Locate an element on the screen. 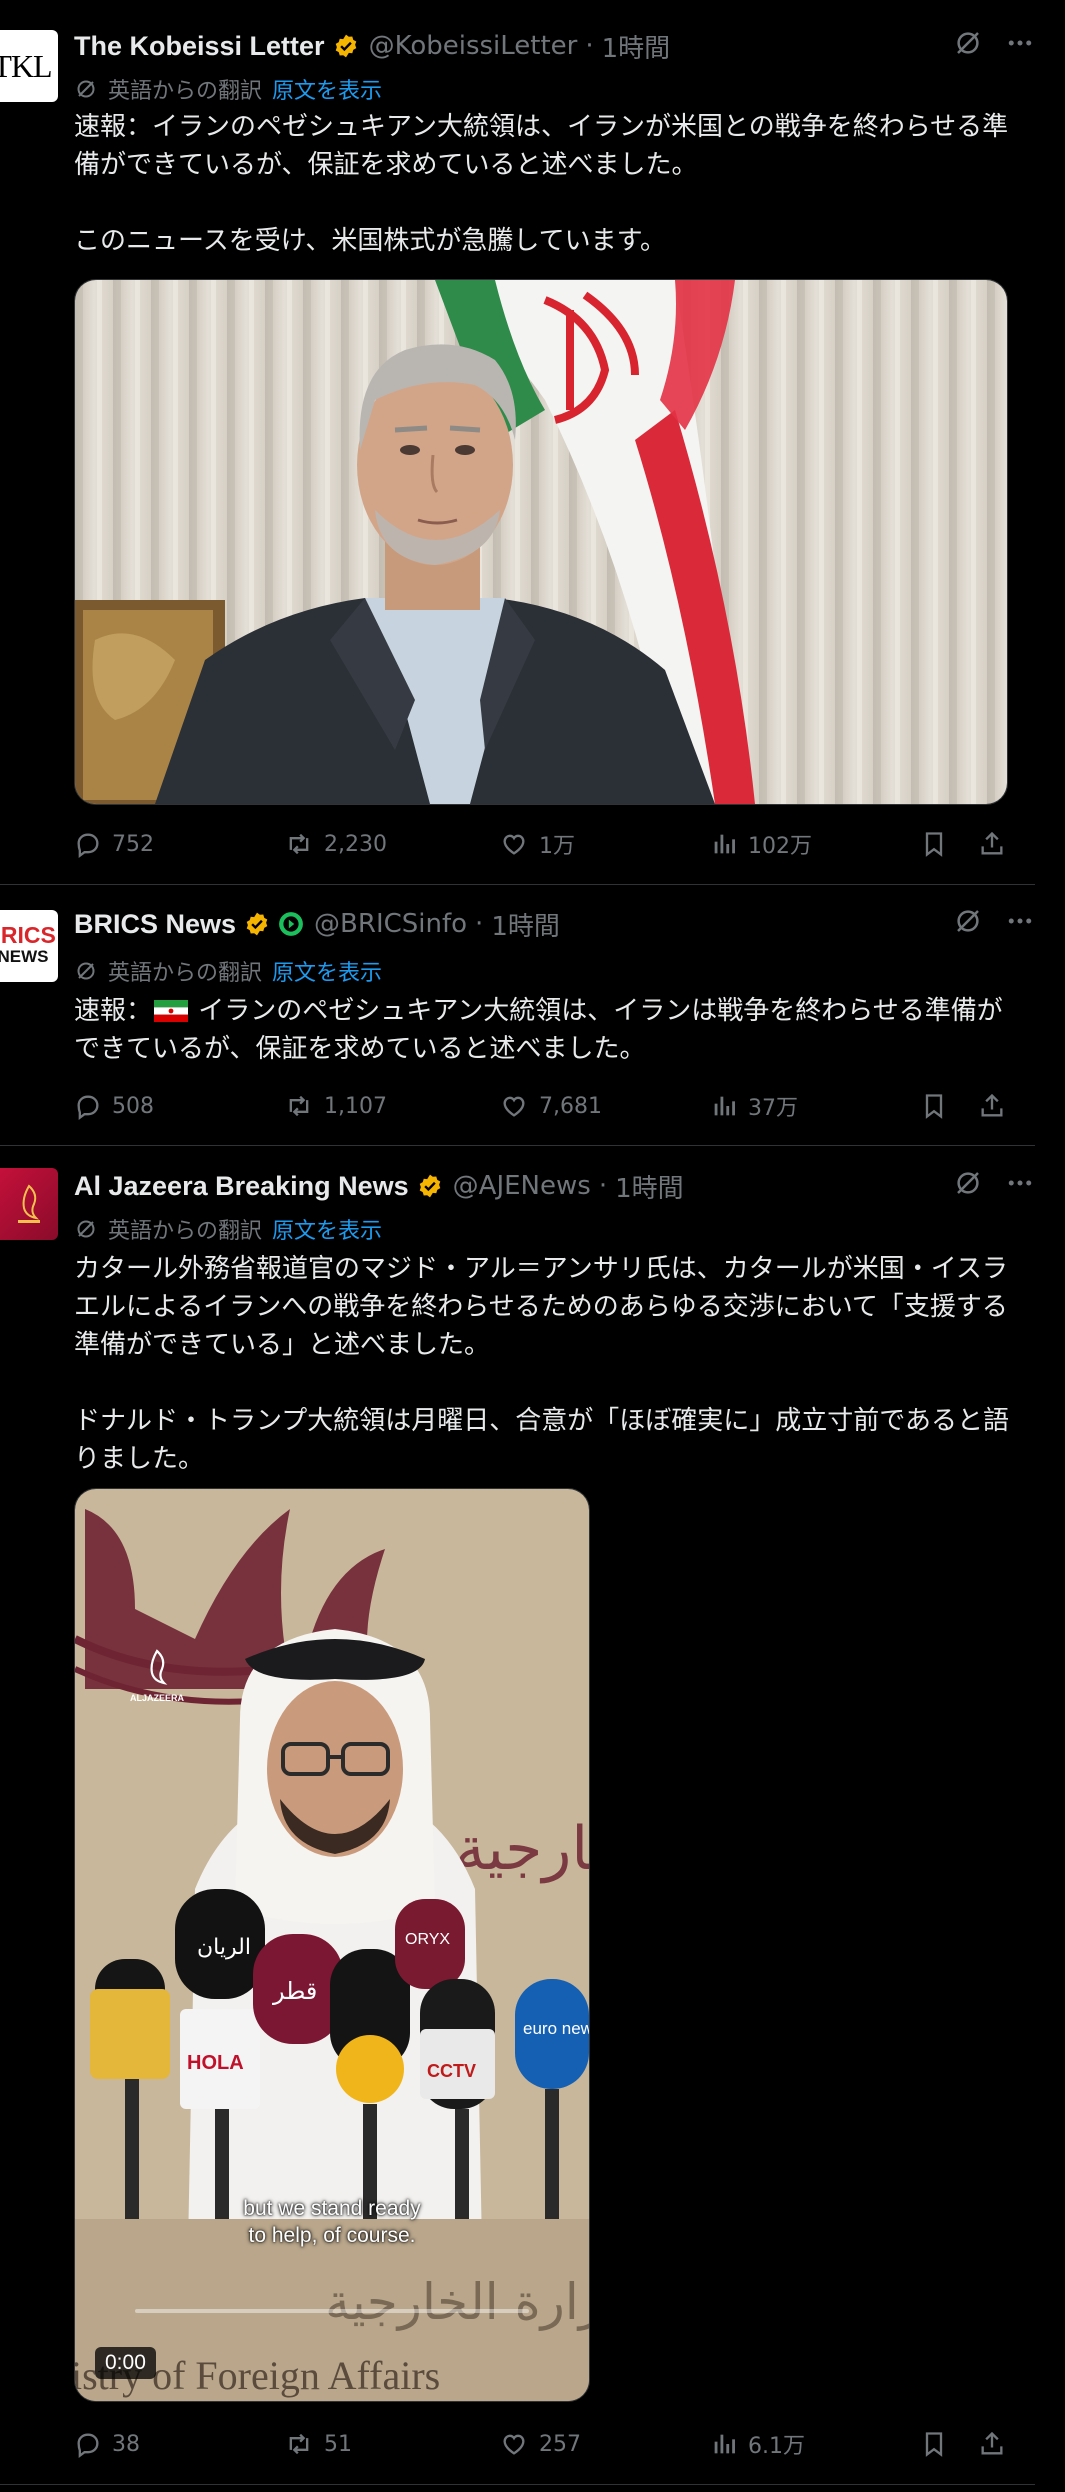 The height and width of the screenshot is (2492, 1065). views-button: 102万 is located at coordinates (761, 844).